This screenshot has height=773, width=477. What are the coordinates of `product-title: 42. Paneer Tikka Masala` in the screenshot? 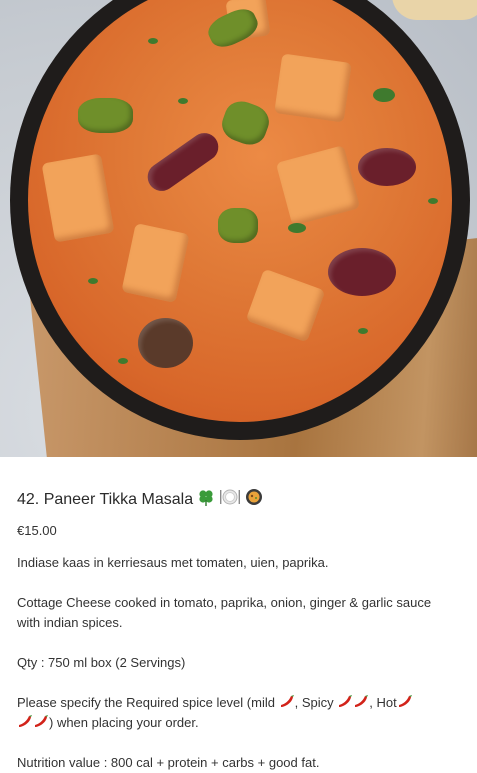 It's located at (140, 499).